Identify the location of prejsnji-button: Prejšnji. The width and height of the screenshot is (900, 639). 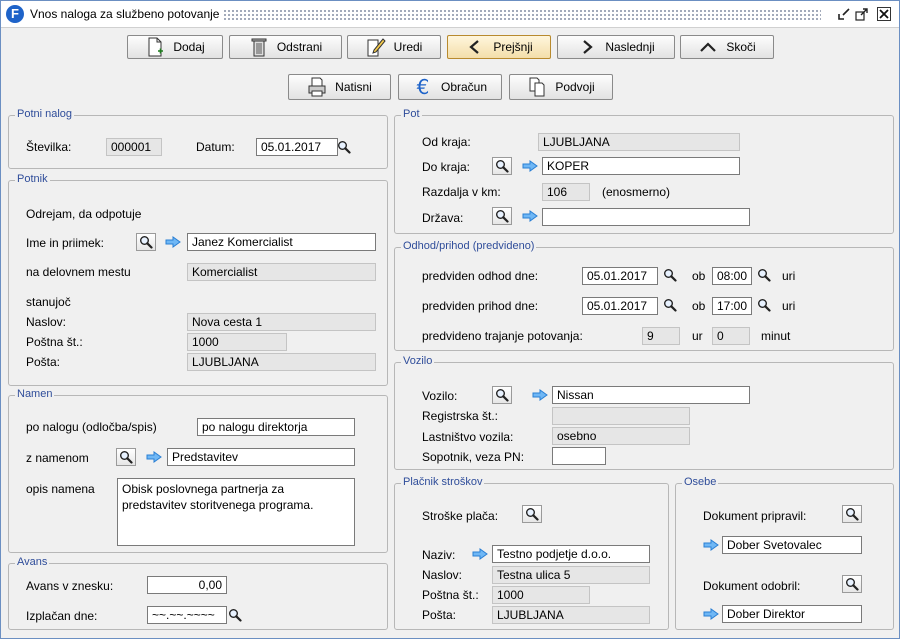
(499, 47).